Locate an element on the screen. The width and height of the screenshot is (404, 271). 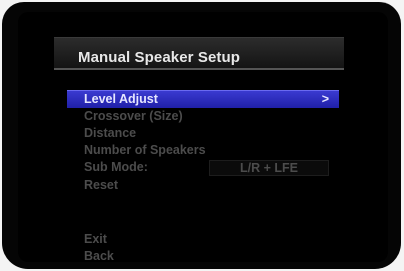
menu-item-label: Distance is located at coordinates (110, 133).